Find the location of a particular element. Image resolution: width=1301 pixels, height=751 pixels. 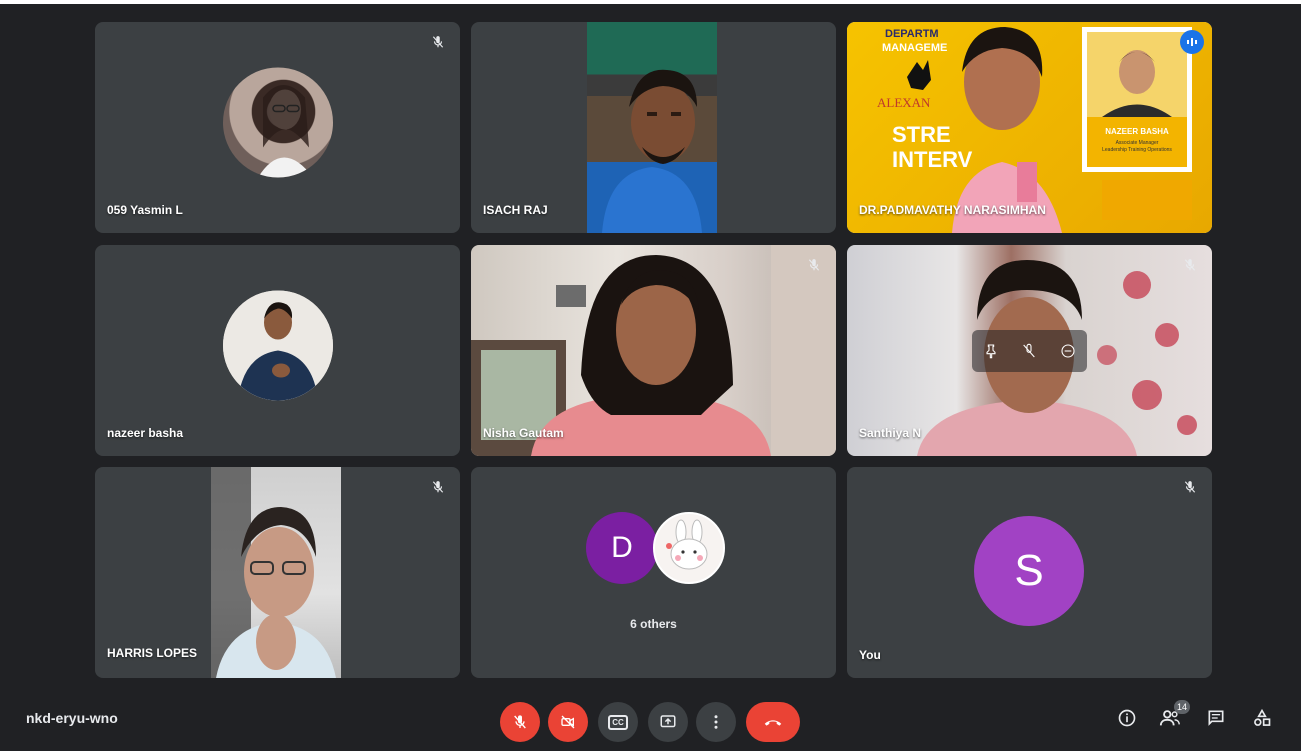

leave-call-icon is located at coordinates (773, 723).